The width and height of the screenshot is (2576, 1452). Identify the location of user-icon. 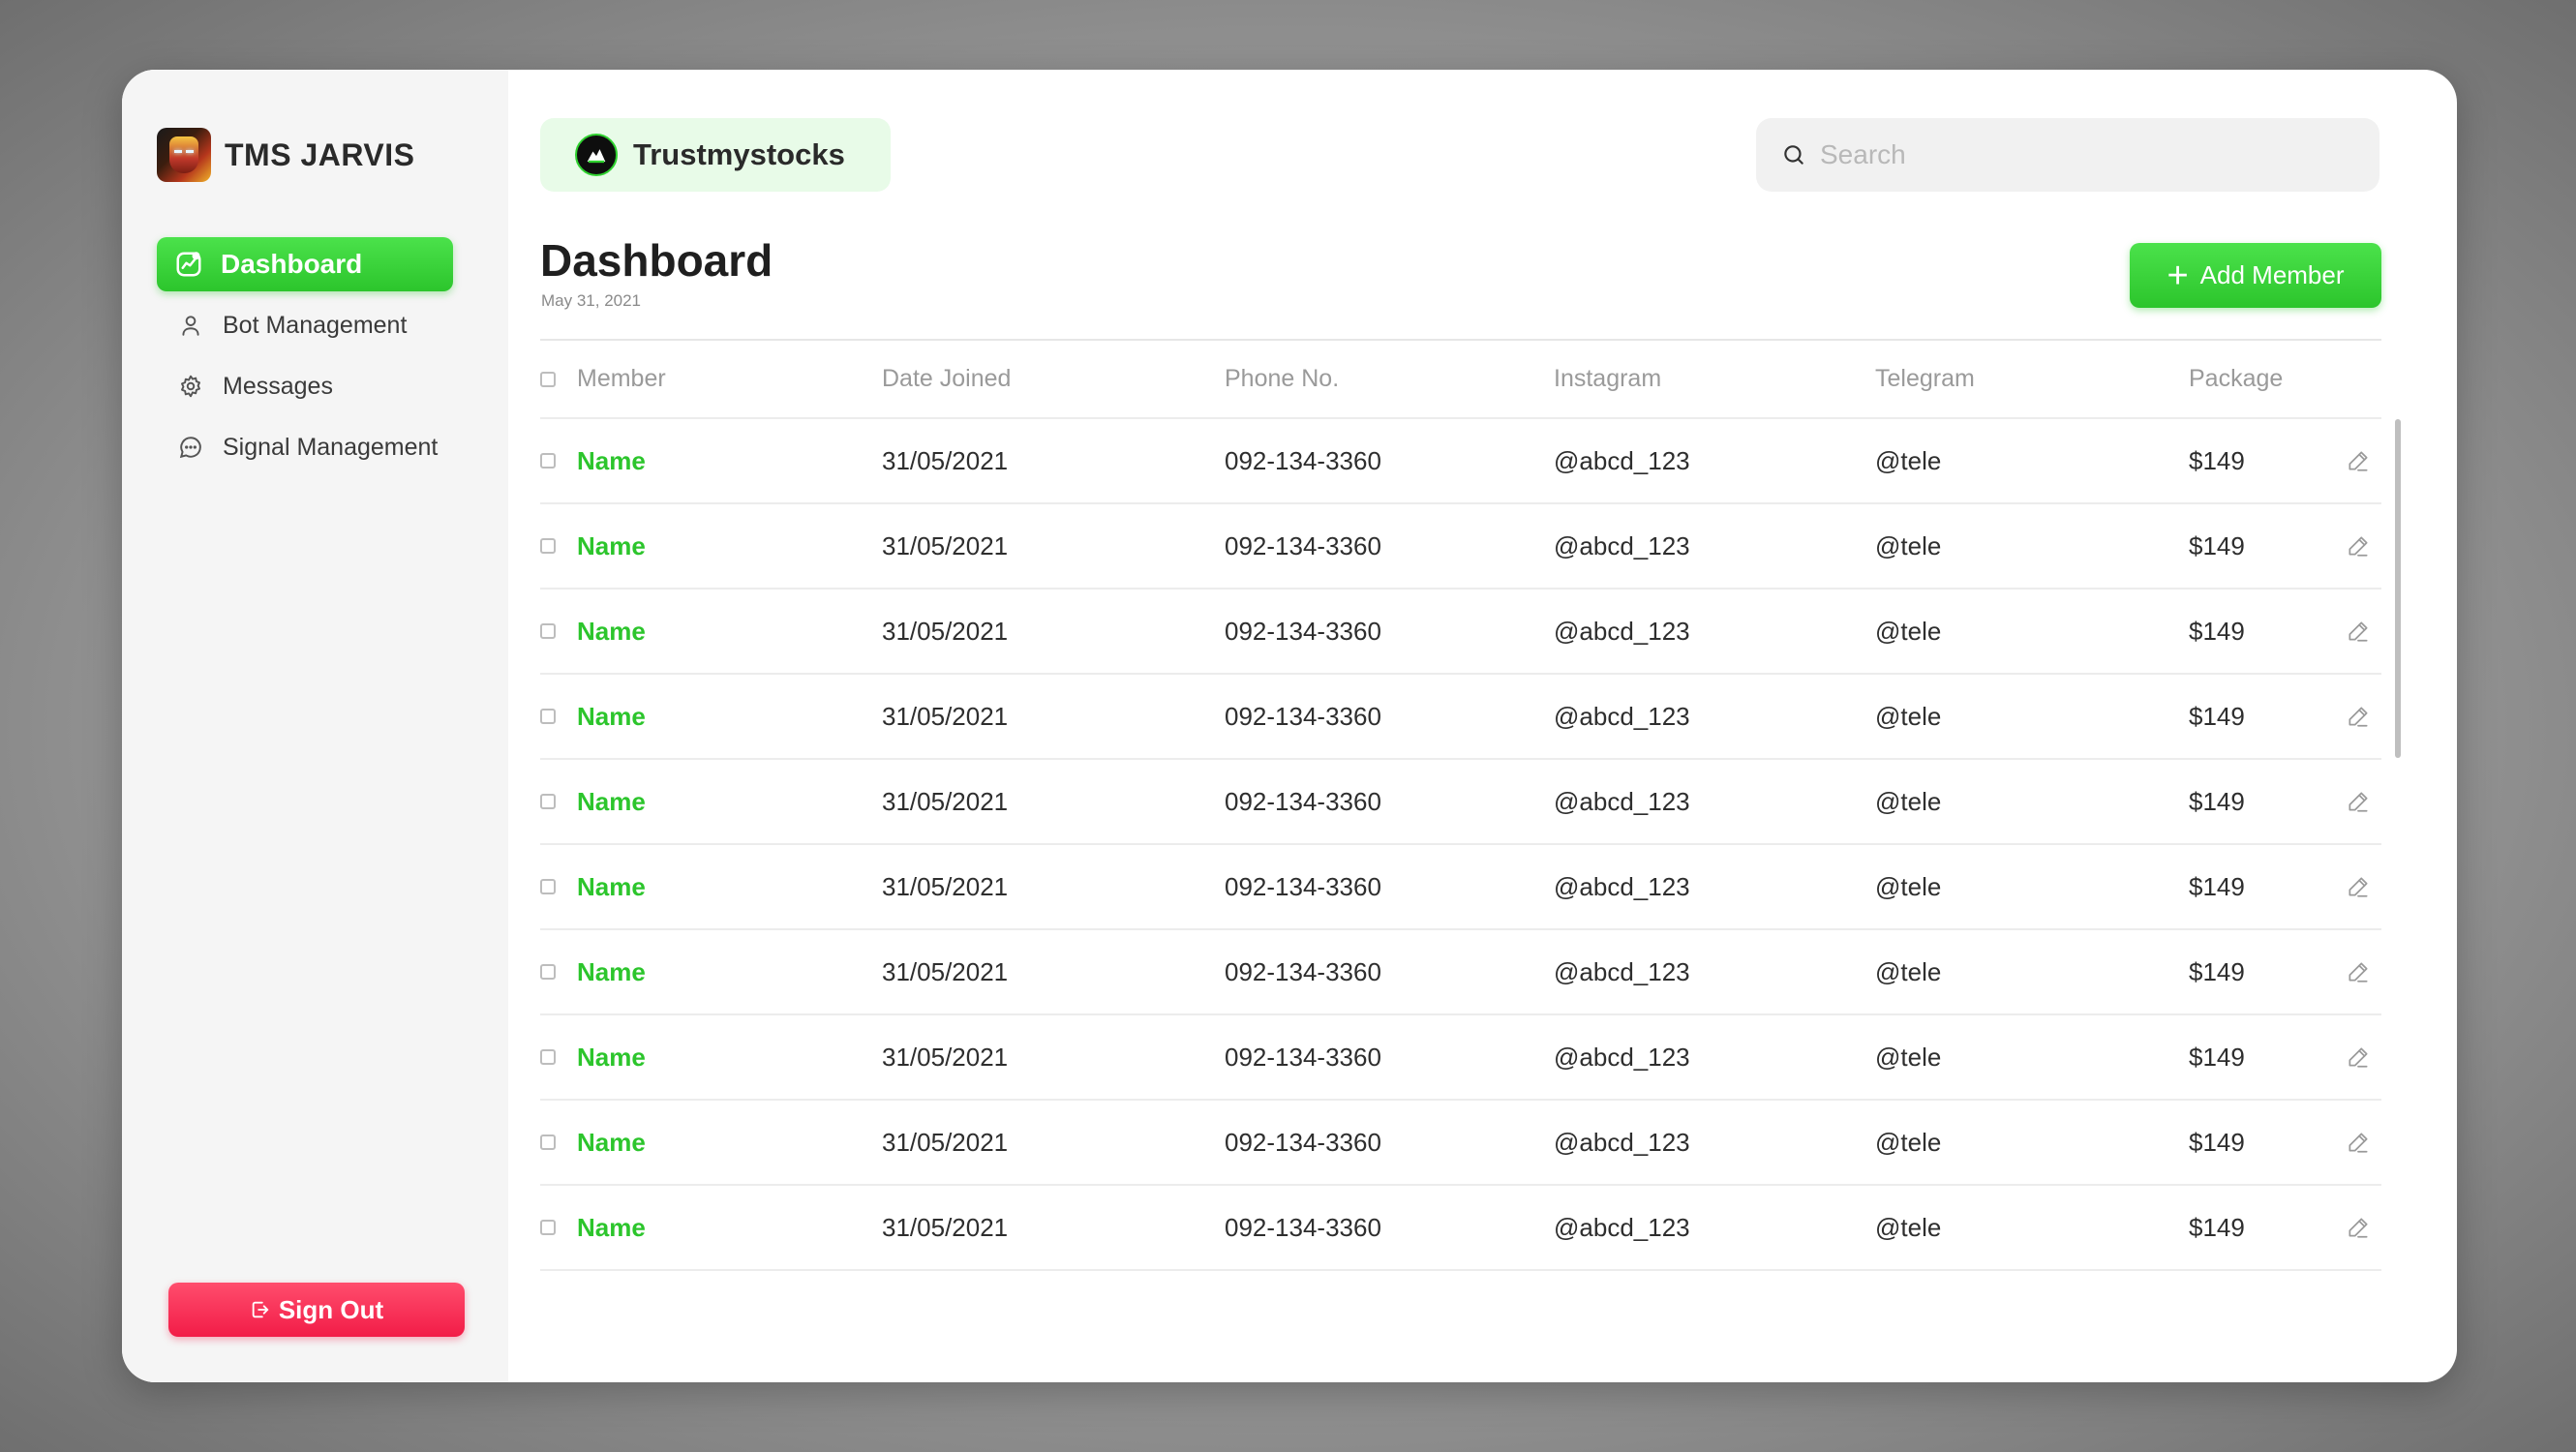
(190, 325).